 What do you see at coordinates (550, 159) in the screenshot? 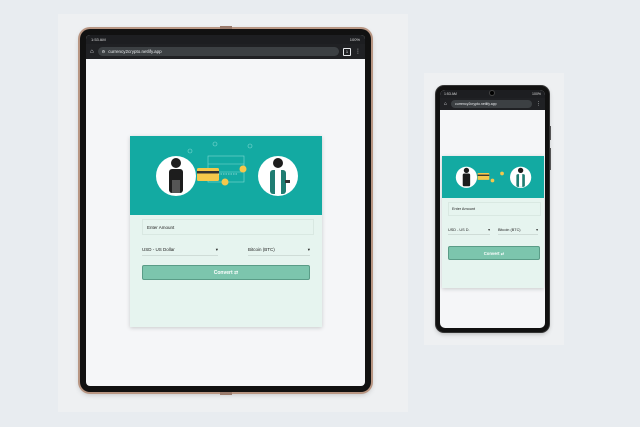
I see `phone-volume-button` at bounding box center [550, 159].